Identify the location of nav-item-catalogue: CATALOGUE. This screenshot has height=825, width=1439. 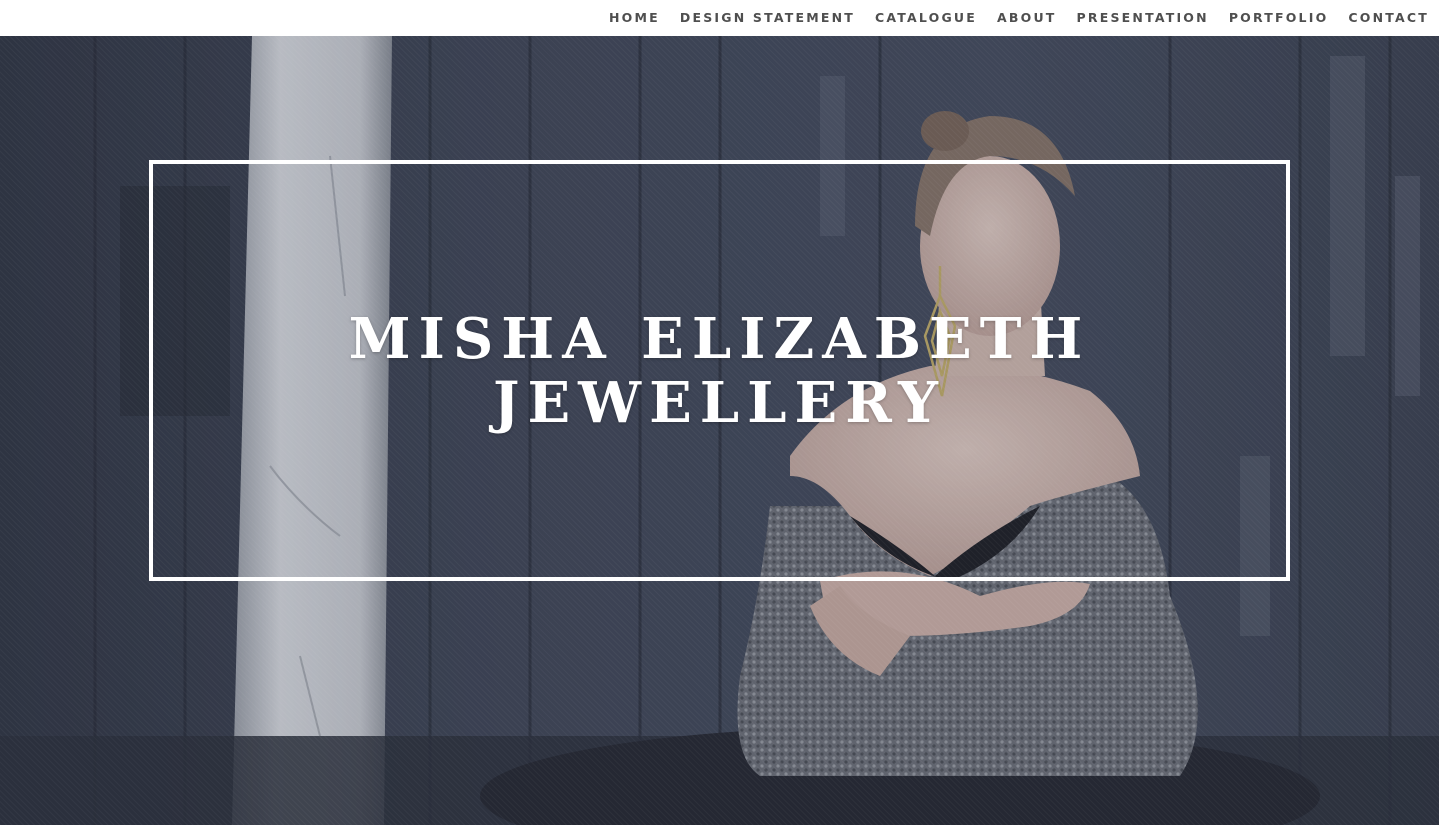
(926, 18).